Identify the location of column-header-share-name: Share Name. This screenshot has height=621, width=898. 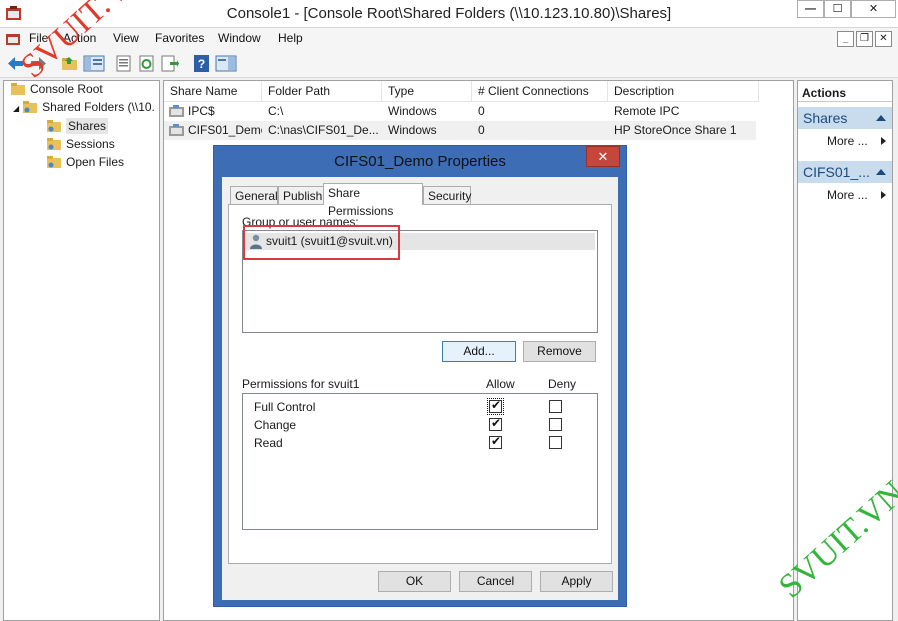
(213, 91).